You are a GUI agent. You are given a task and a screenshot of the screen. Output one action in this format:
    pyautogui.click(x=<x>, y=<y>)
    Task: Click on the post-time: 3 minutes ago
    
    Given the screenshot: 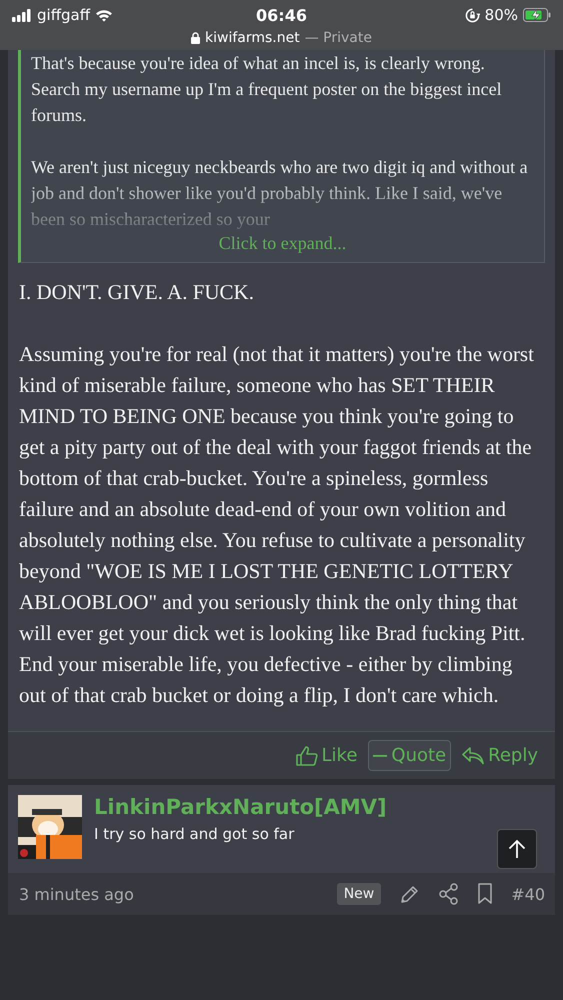 What is the action you would take?
    pyautogui.click(x=76, y=894)
    